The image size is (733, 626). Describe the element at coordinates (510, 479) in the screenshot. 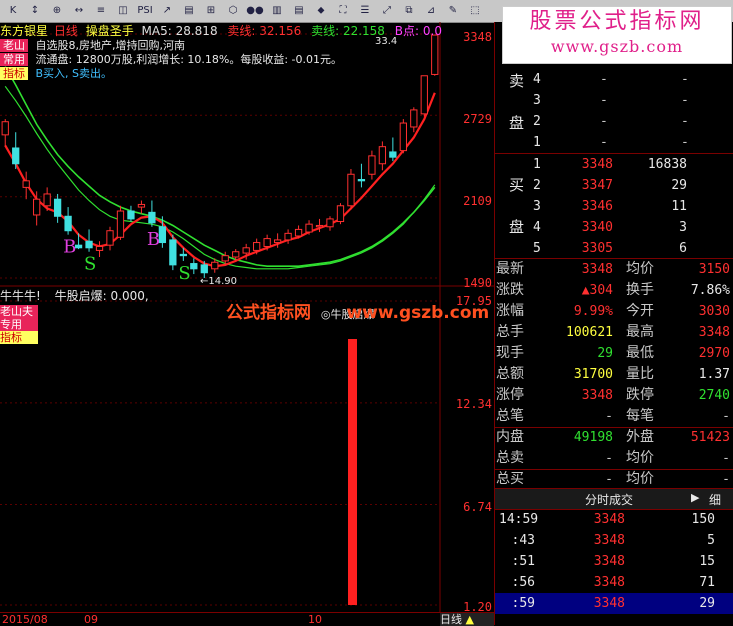

I see `stat-label: 总买` at that location.